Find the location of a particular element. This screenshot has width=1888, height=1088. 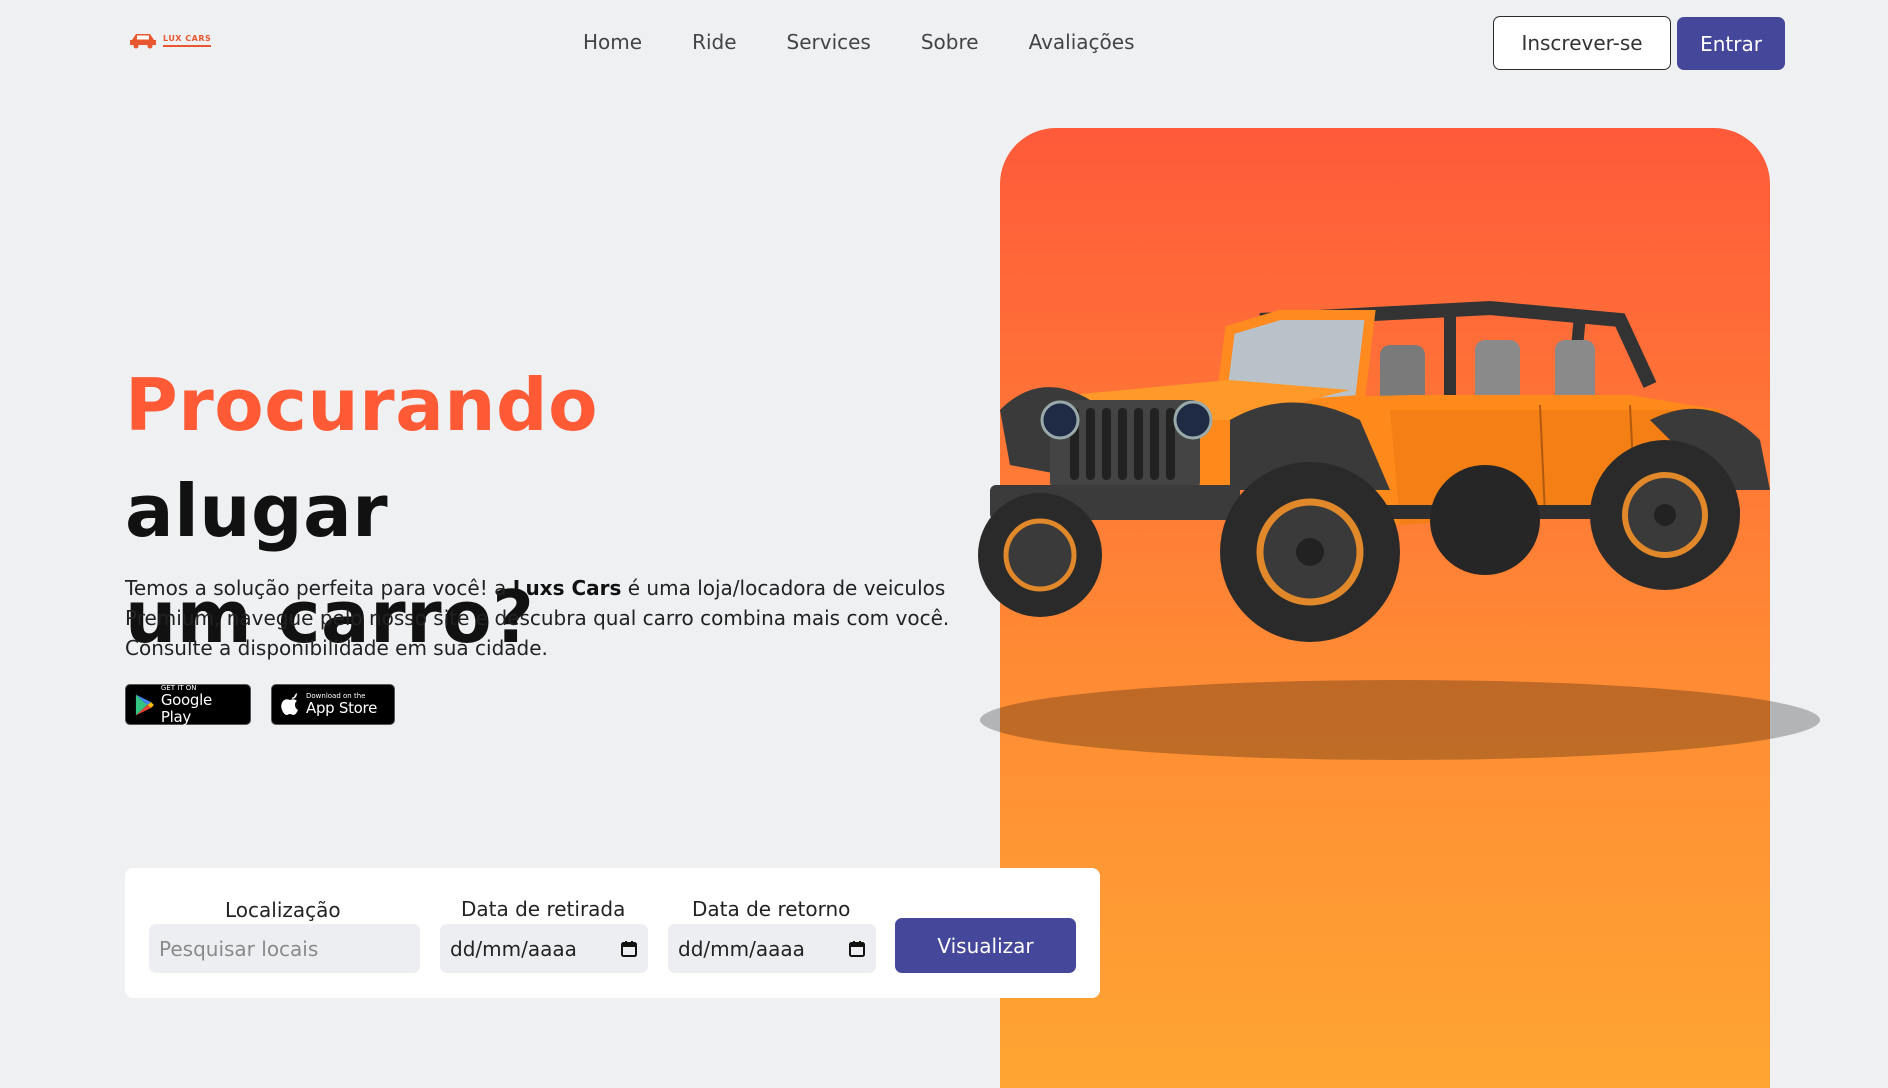

return-date-label: Data de retorno is located at coordinates (771, 909).